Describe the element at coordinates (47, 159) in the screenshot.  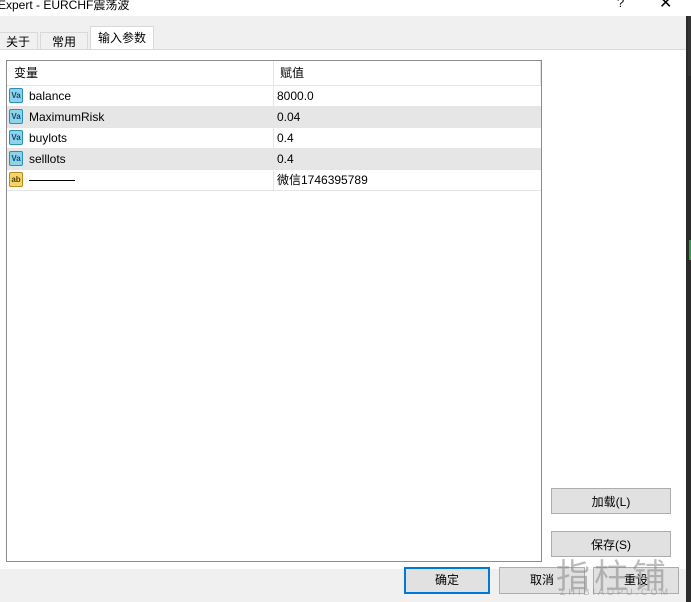
I see `parameter-name: selllots` at that location.